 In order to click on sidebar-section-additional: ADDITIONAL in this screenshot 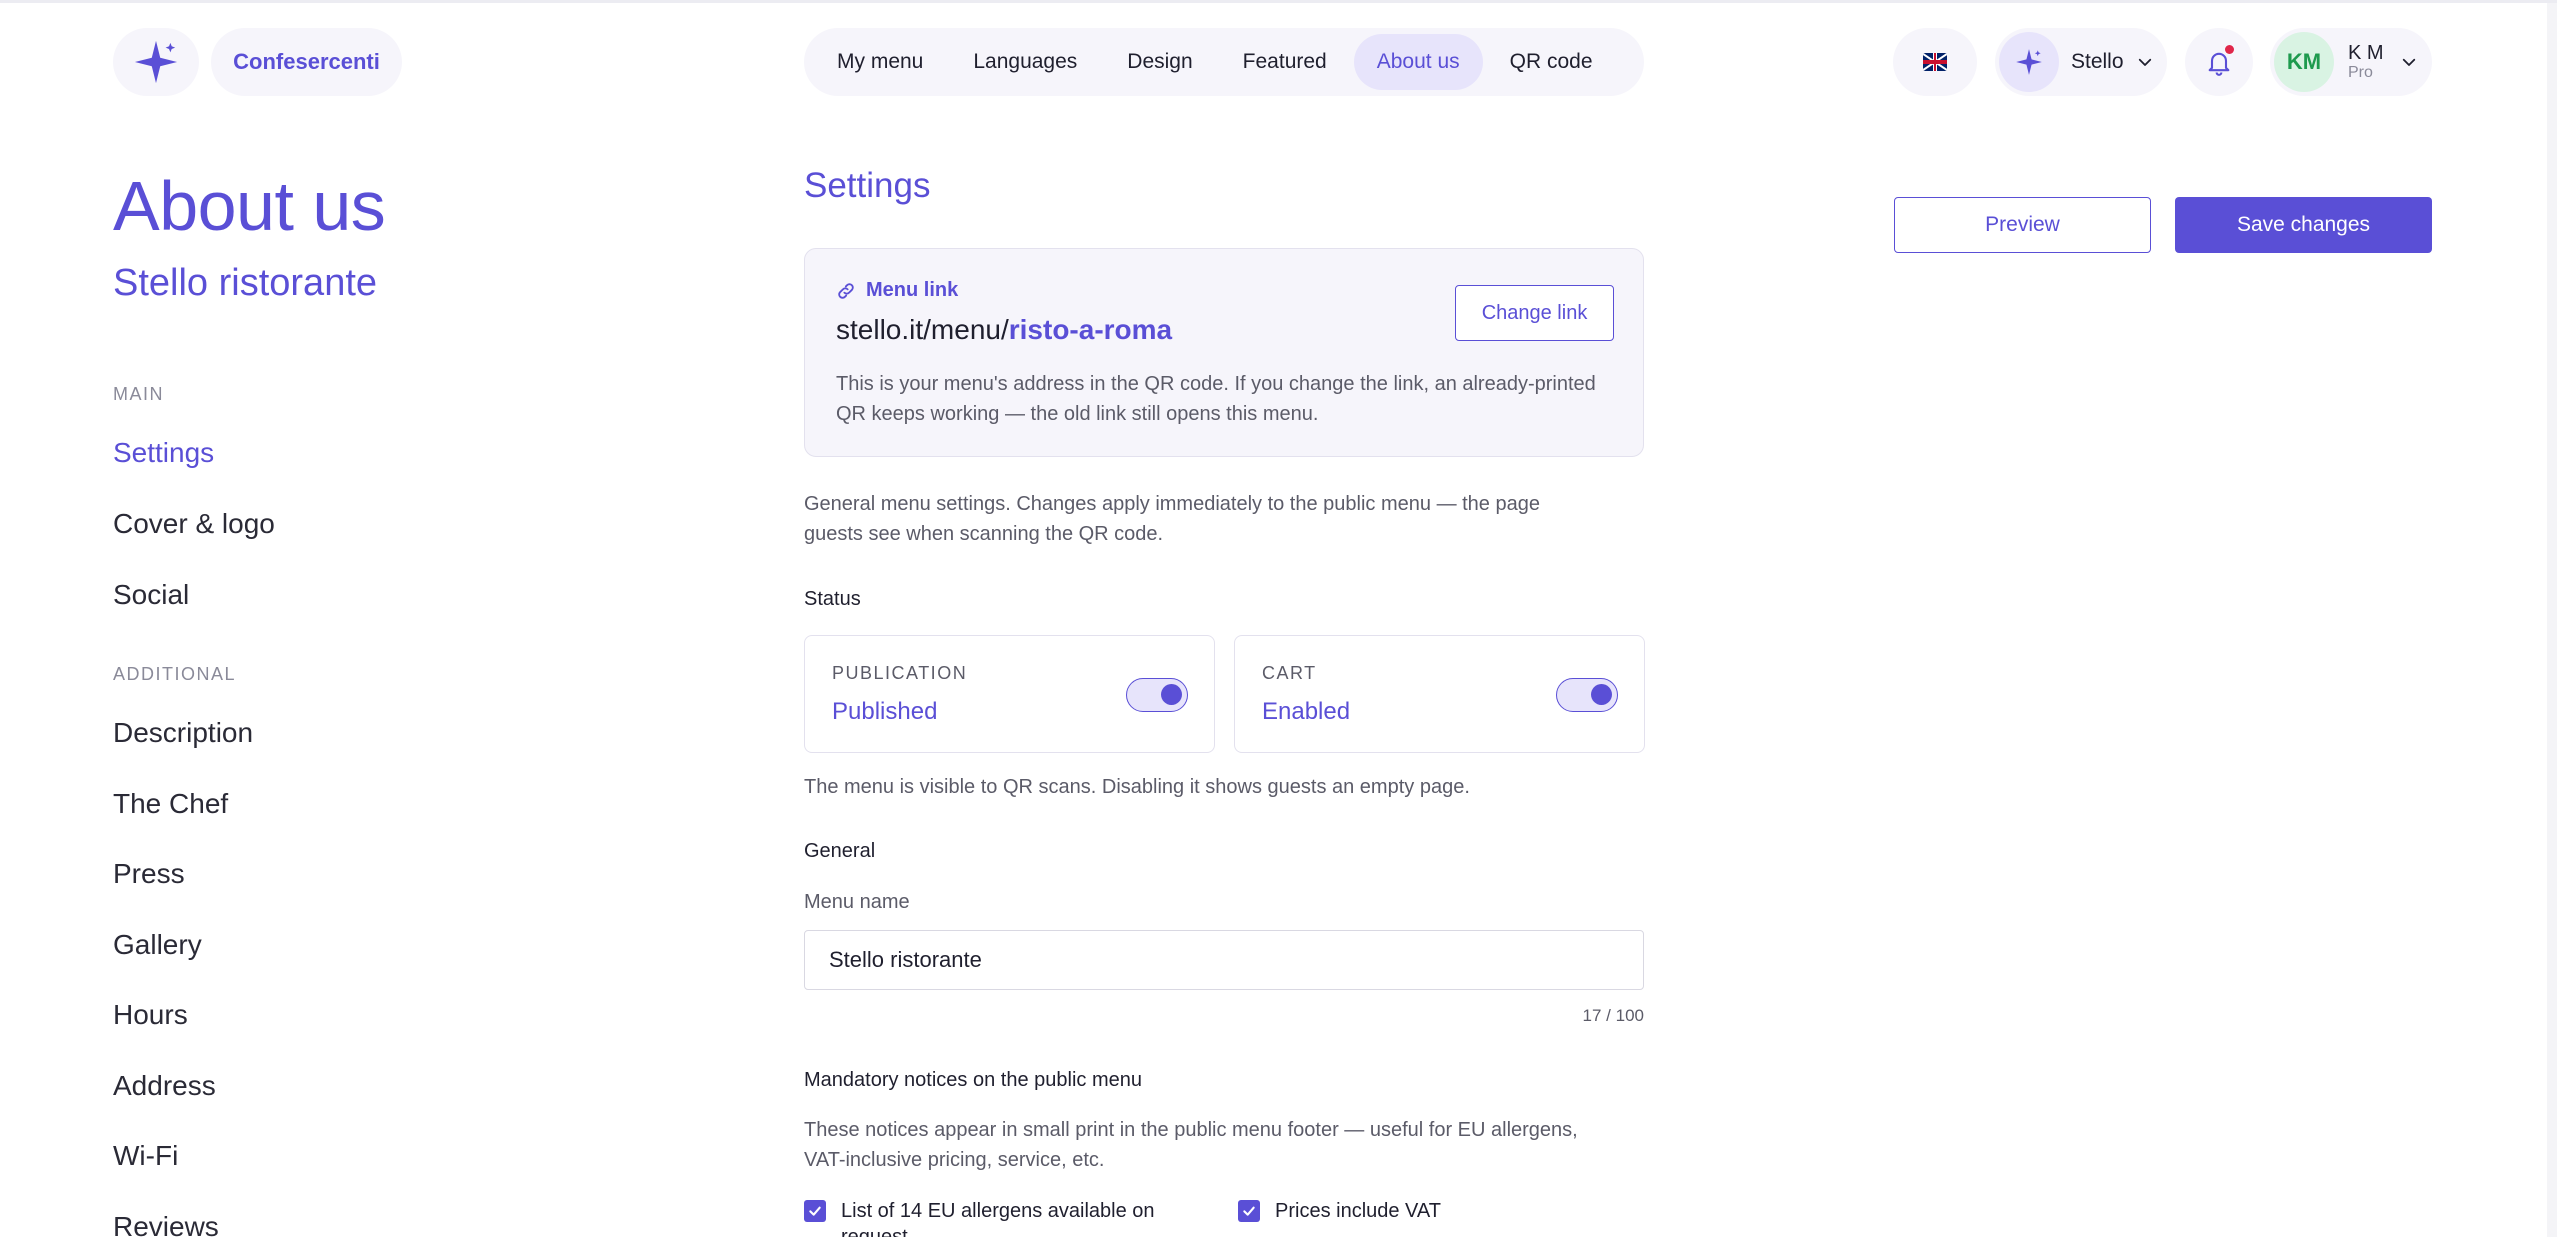, I will do `click(175, 674)`.